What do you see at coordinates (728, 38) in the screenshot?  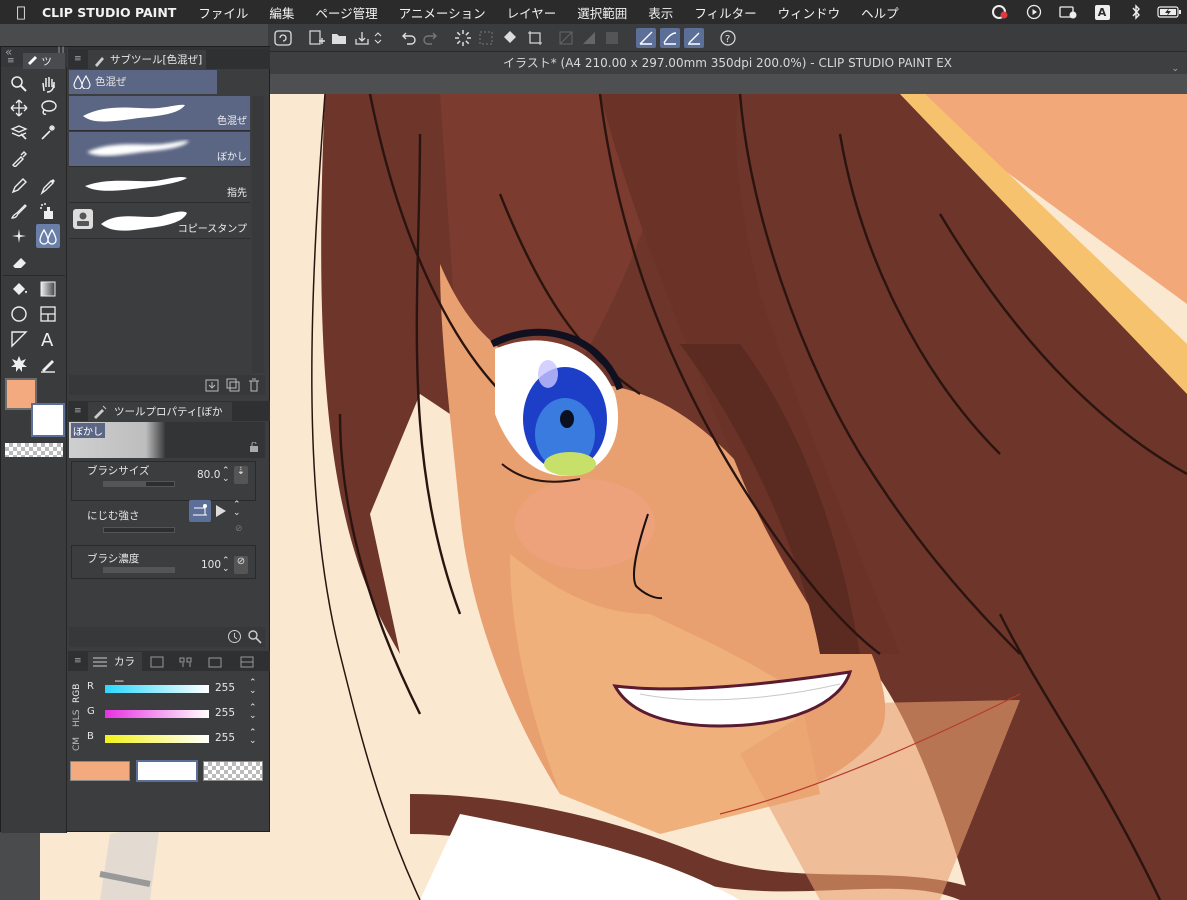 I see `help-icon: ?` at bounding box center [728, 38].